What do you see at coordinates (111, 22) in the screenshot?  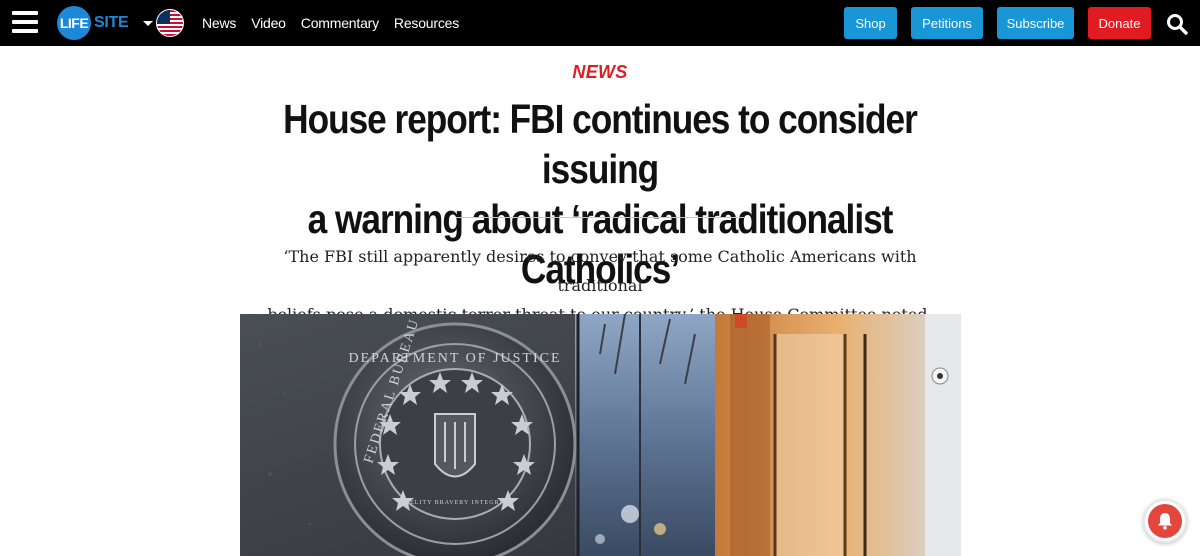 I see `logo-text: SITE` at bounding box center [111, 22].